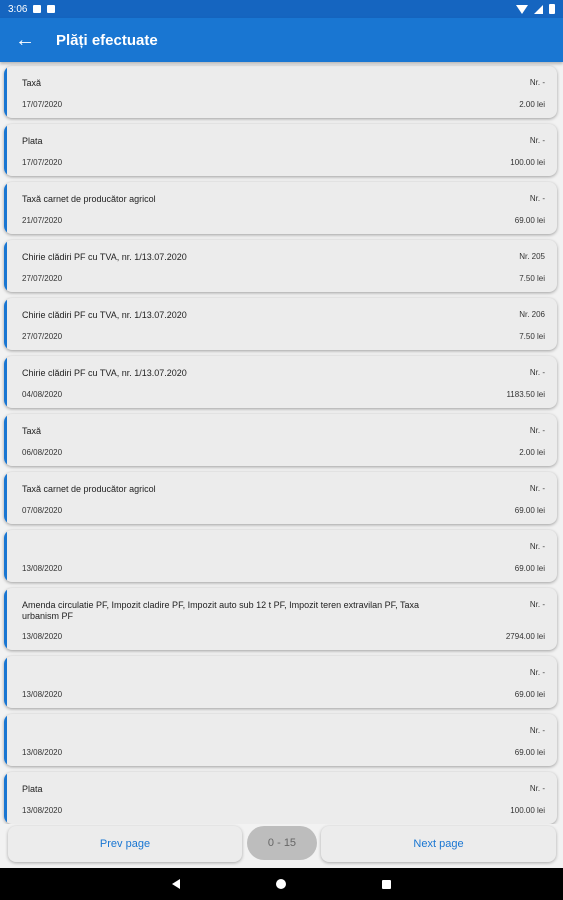 The width and height of the screenshot is (563, 900). What do you see at coordinates (42, 220) in the screenshot?
I see `payment-date: 21/07/2020` at bounding box center [42, 220].